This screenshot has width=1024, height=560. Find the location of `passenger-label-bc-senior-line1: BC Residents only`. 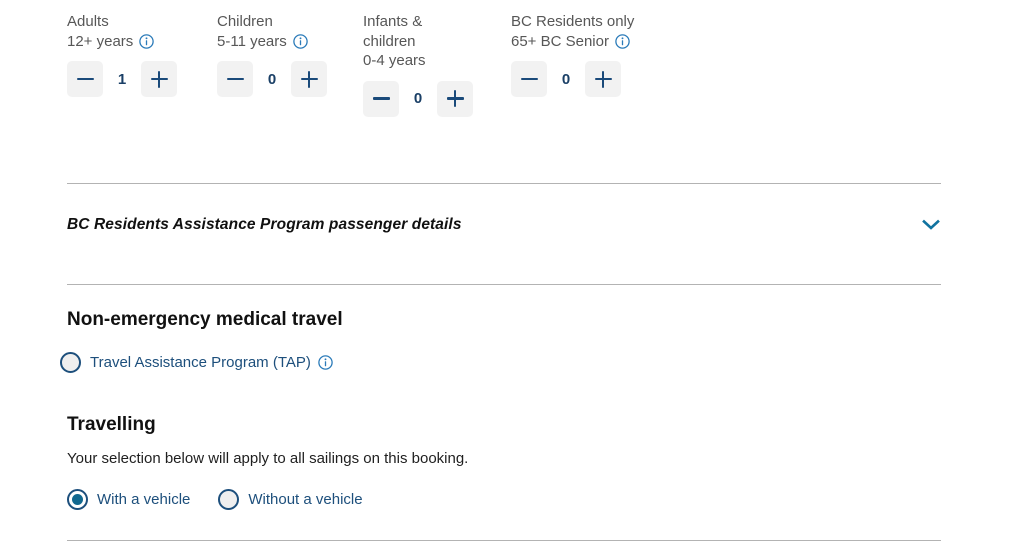

passenger-label-bc-senior-line1: BC Residents only is located at coordinates (573, 21).